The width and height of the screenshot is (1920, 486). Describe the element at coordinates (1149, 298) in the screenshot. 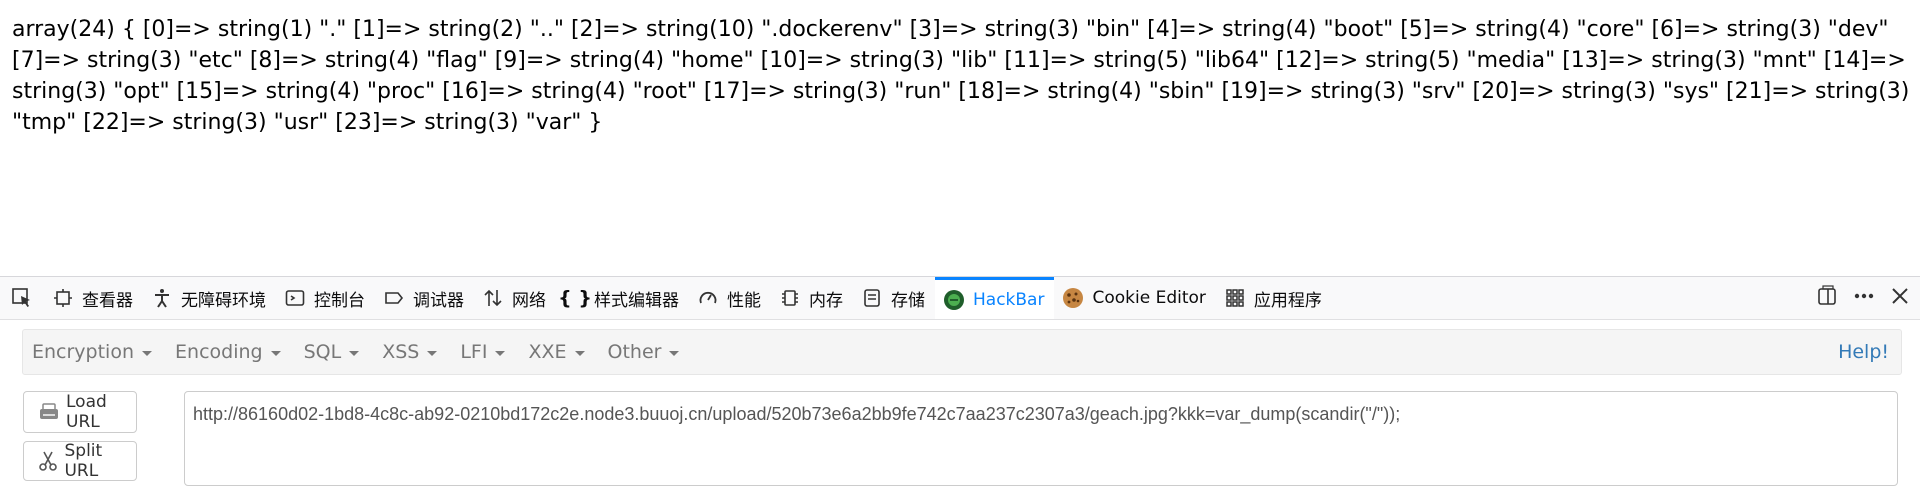

I see `tab-label: Cookie Editor` at that location.